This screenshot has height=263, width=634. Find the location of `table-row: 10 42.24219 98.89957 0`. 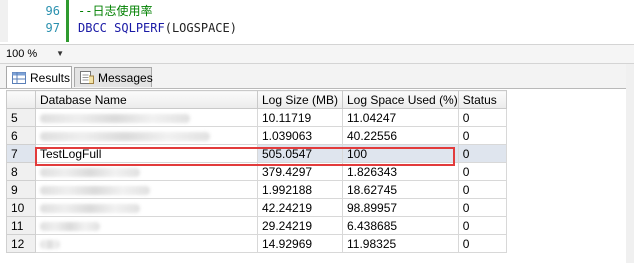

table-row: 10 42.24219 98.89957 0 is located at coordinates (256, 207).